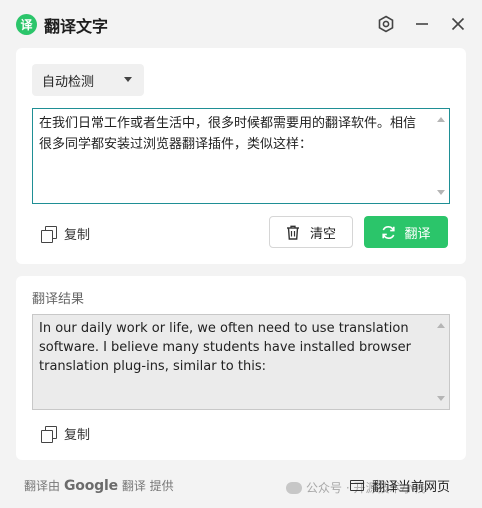 This screenshot has height=508, width=482. I want to click on clear-label: 清空, so click(322, 234).